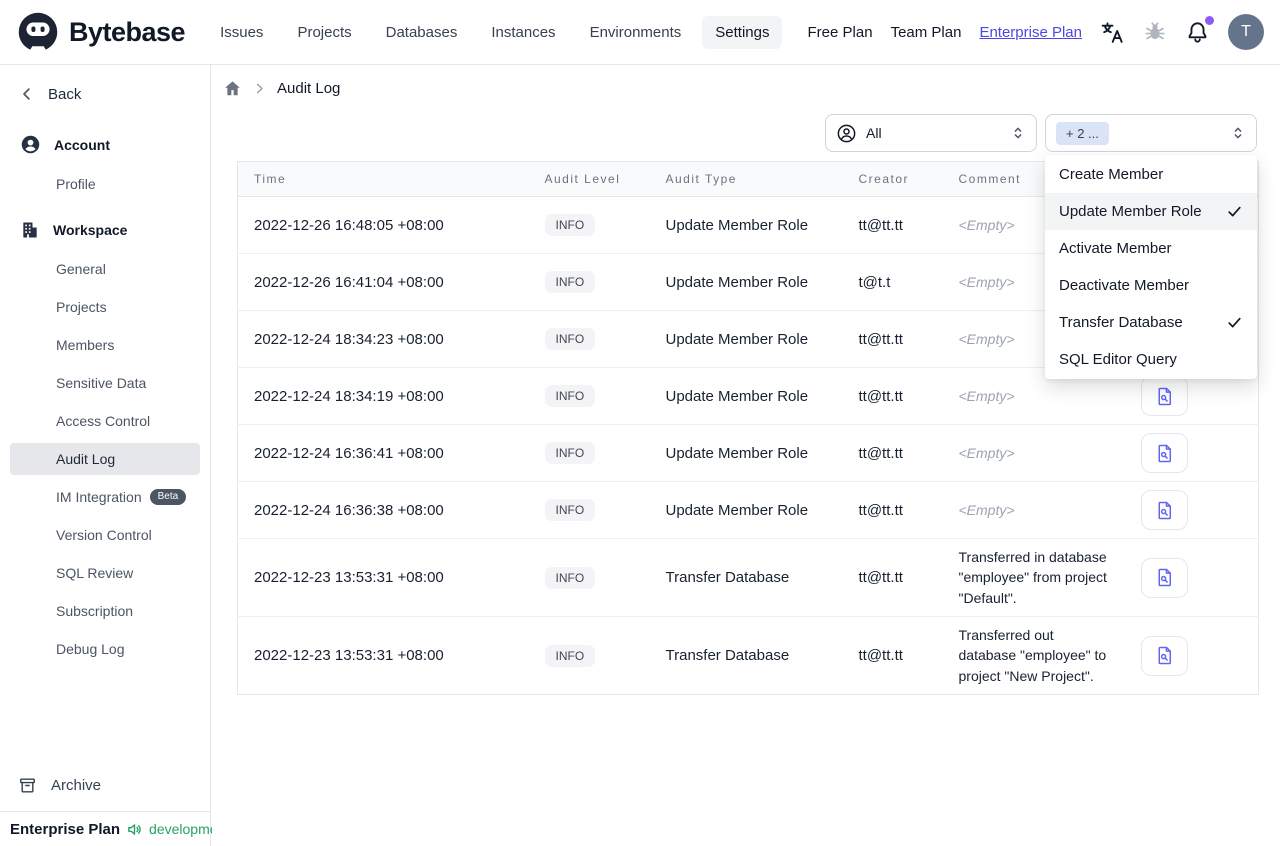  Describe the element at coordinates (105, 535) in the screenshot. I see `sidebar-item-version-control: Version Control` at that location.